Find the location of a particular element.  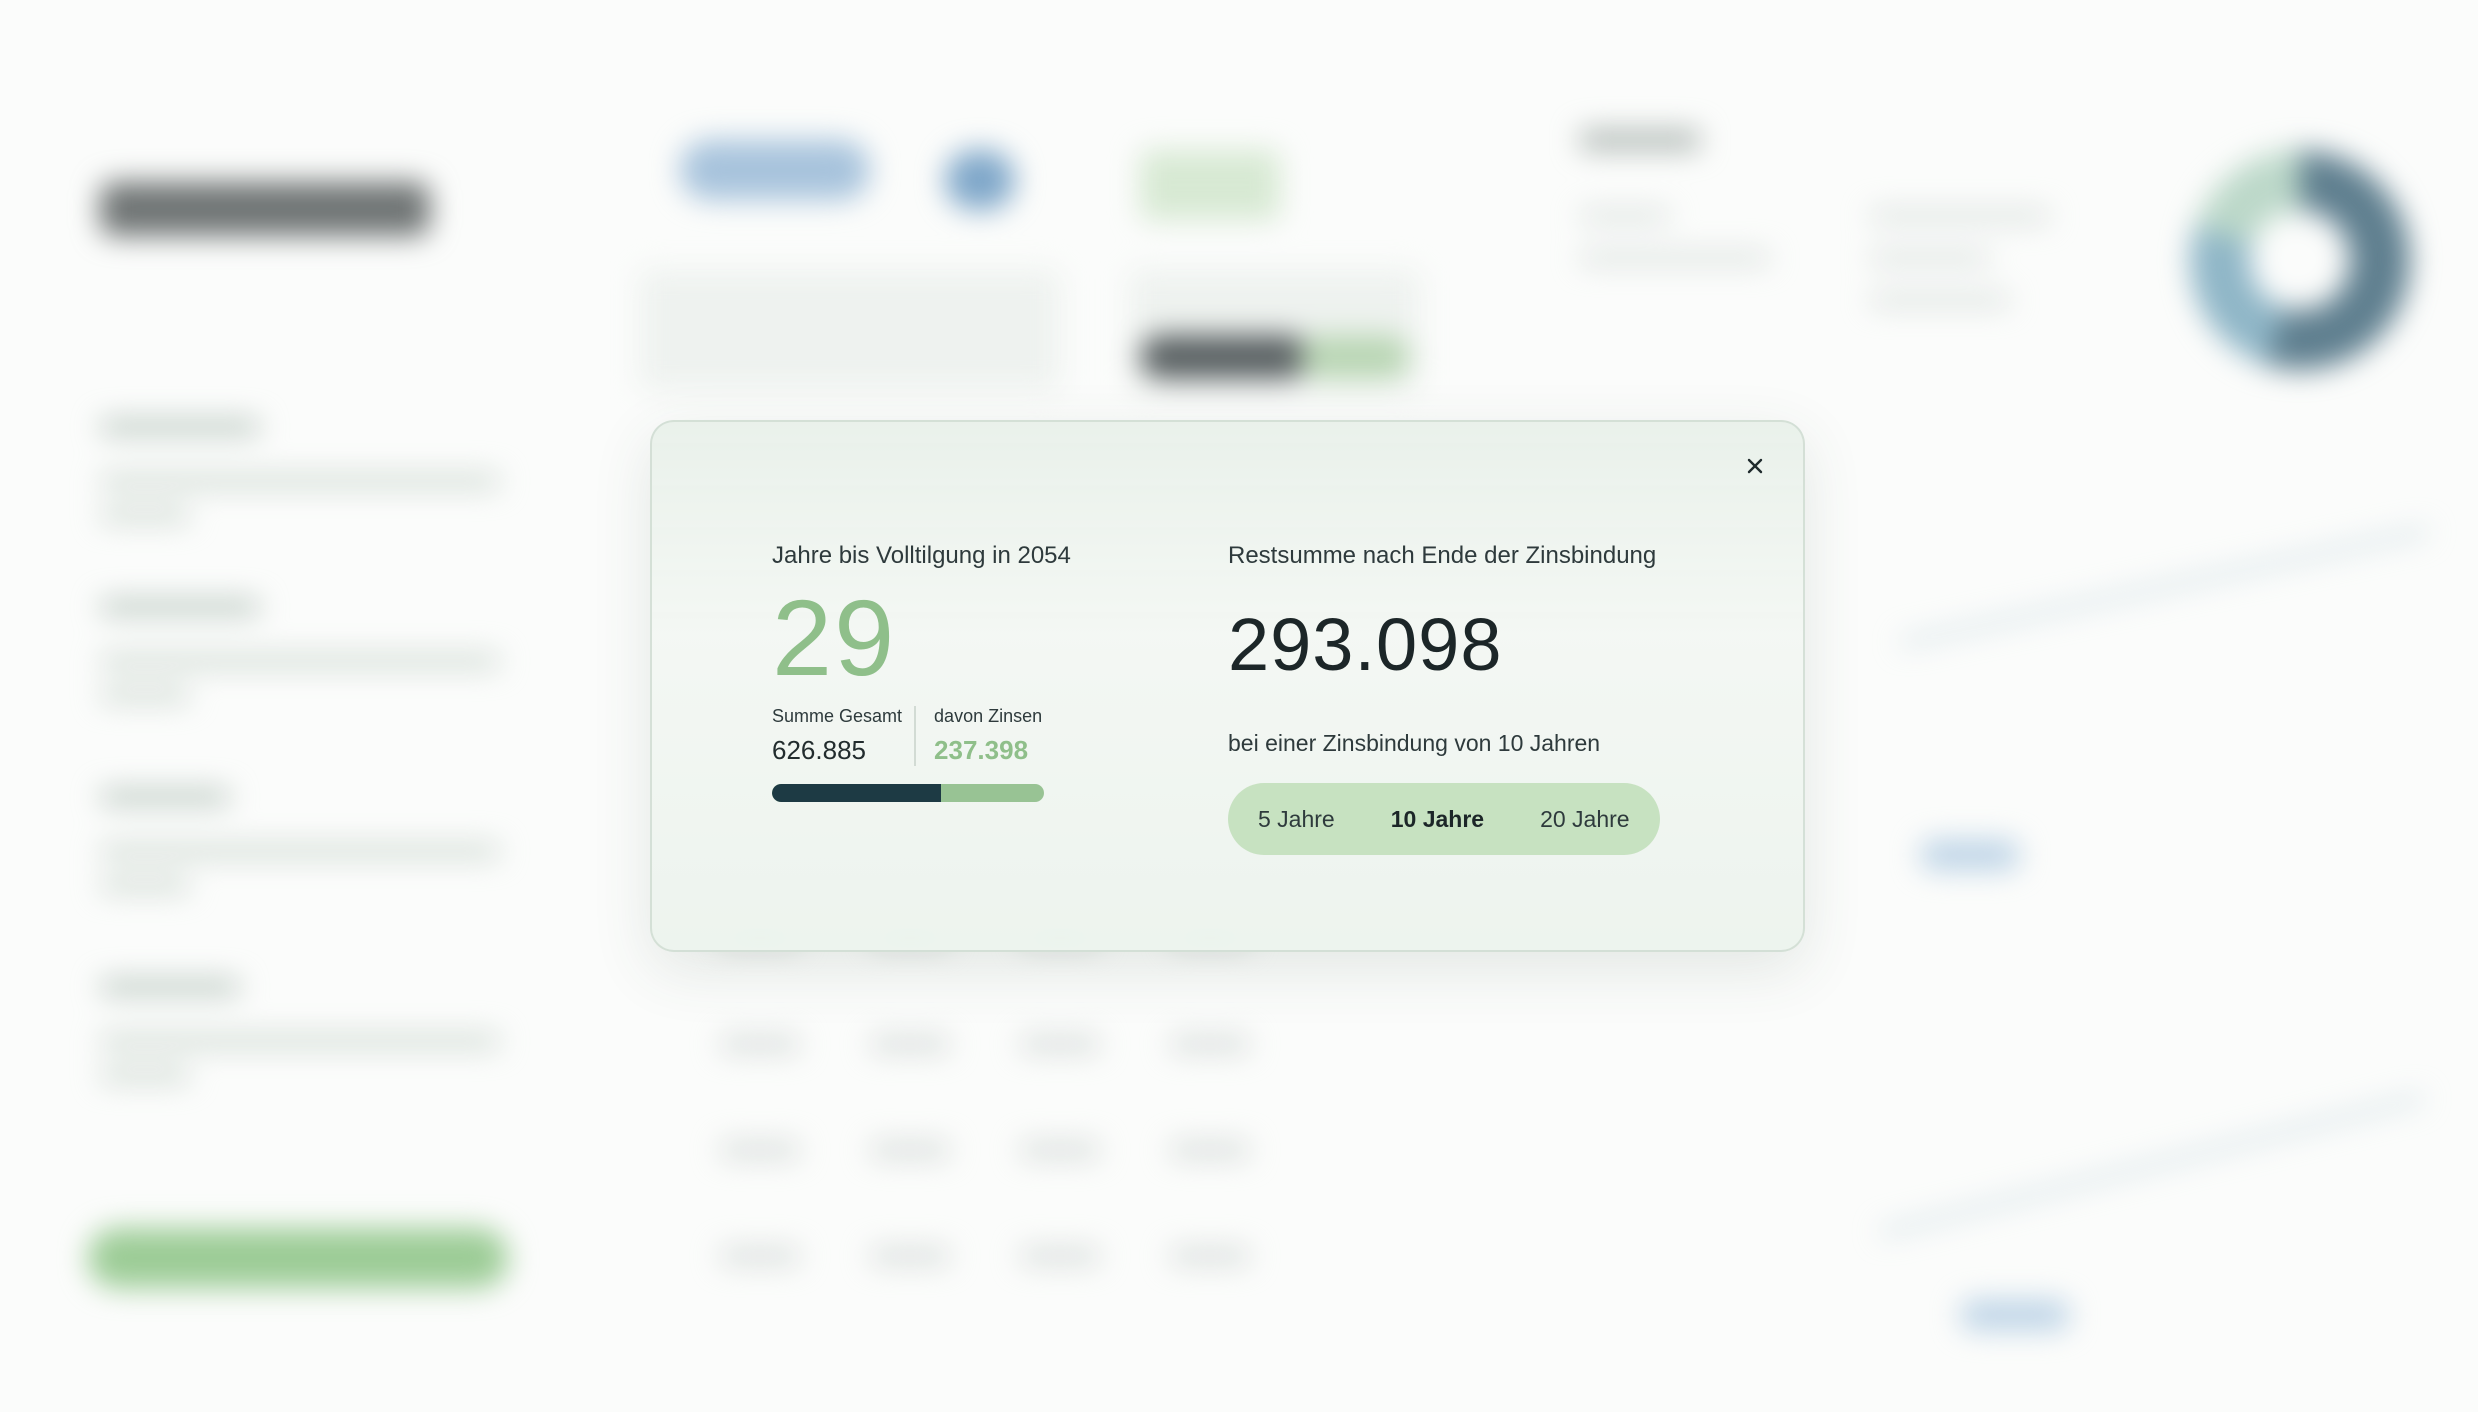

interest-label: davon Zinsen is located at coordinates (988, 716).